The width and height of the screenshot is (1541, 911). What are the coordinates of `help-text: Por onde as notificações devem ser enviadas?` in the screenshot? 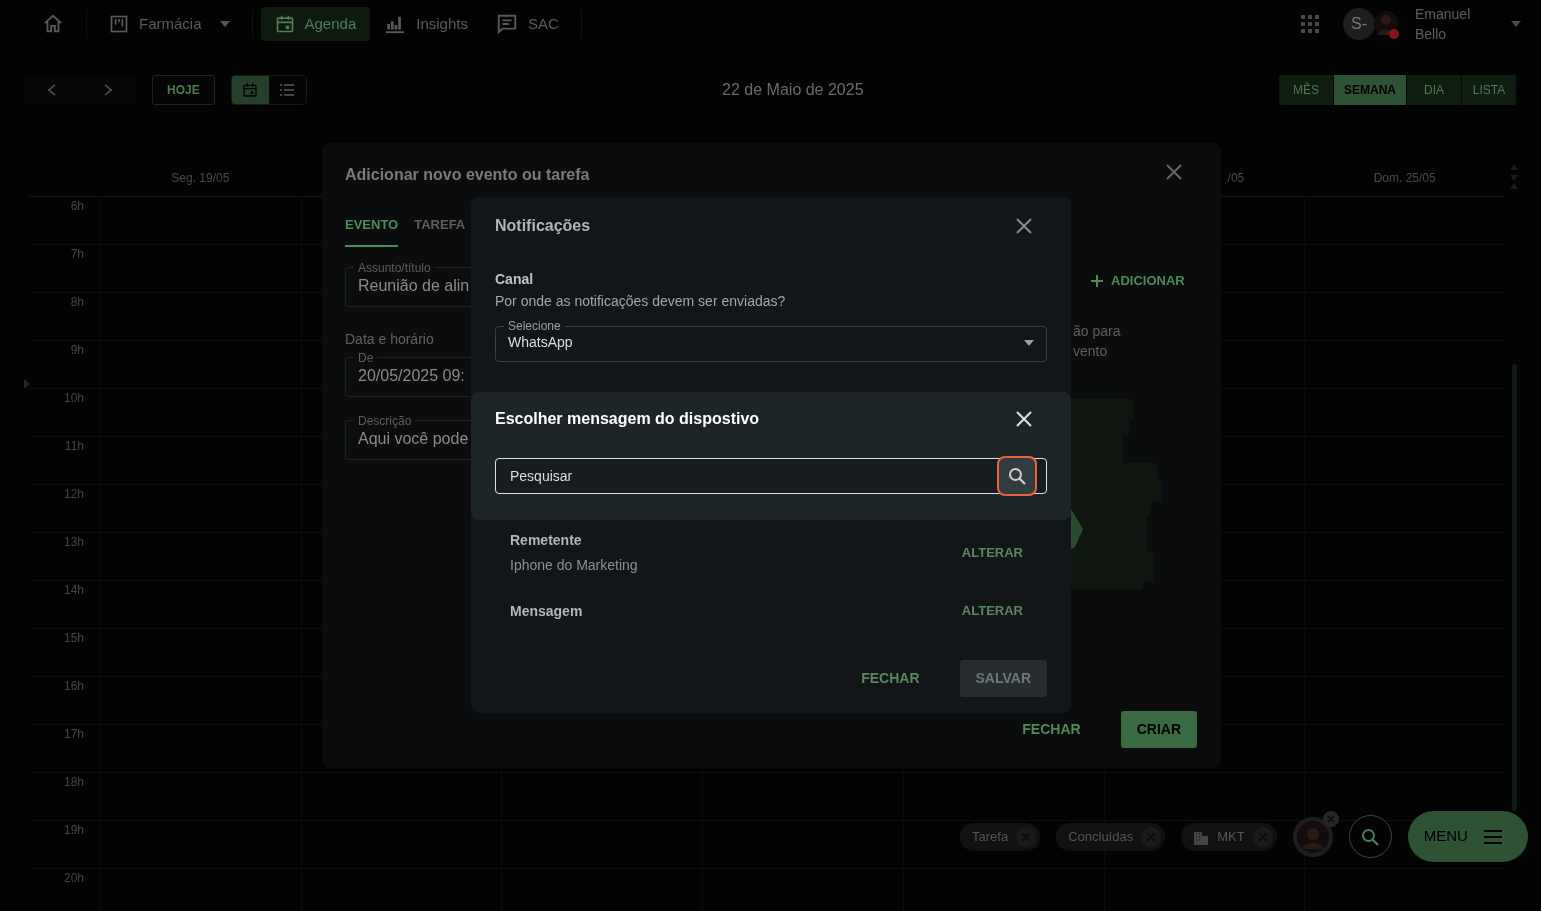 It's located at (641, 301).